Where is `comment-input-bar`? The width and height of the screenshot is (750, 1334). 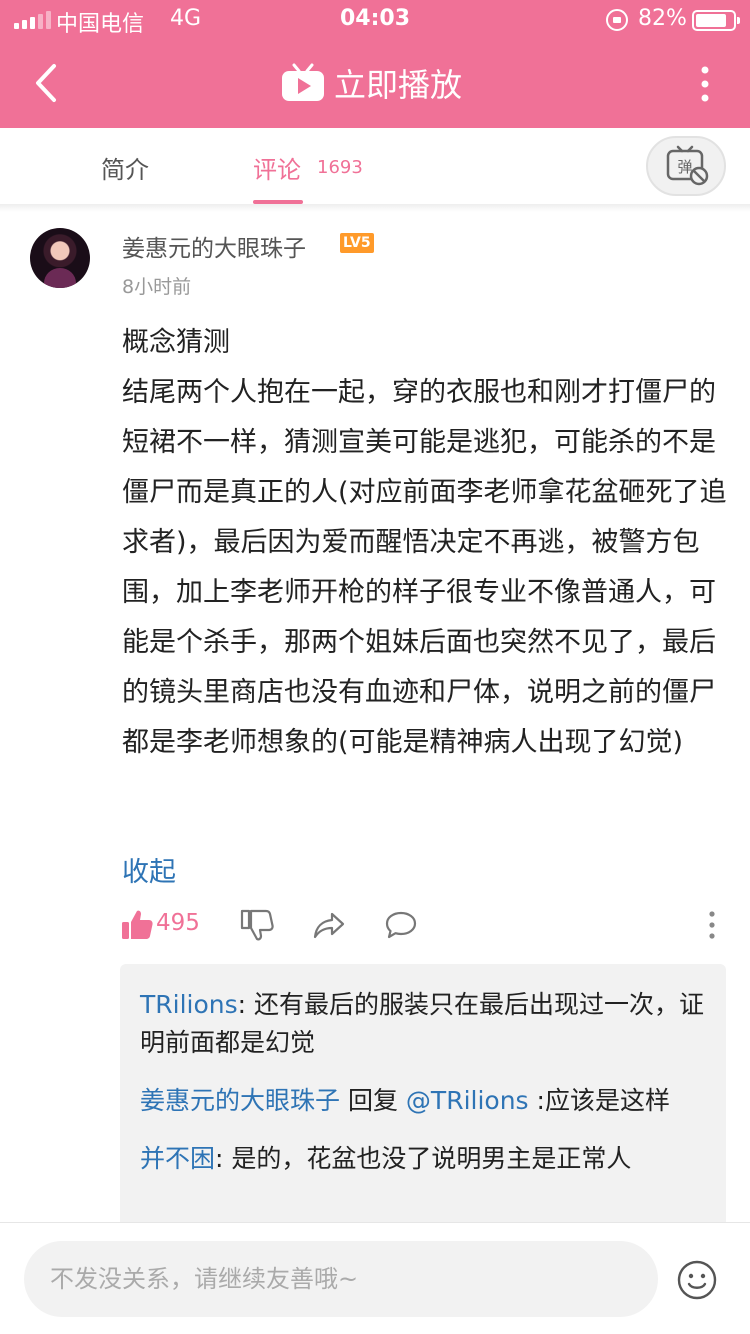
comment-input-bar is located at coordinates (375, 1278).